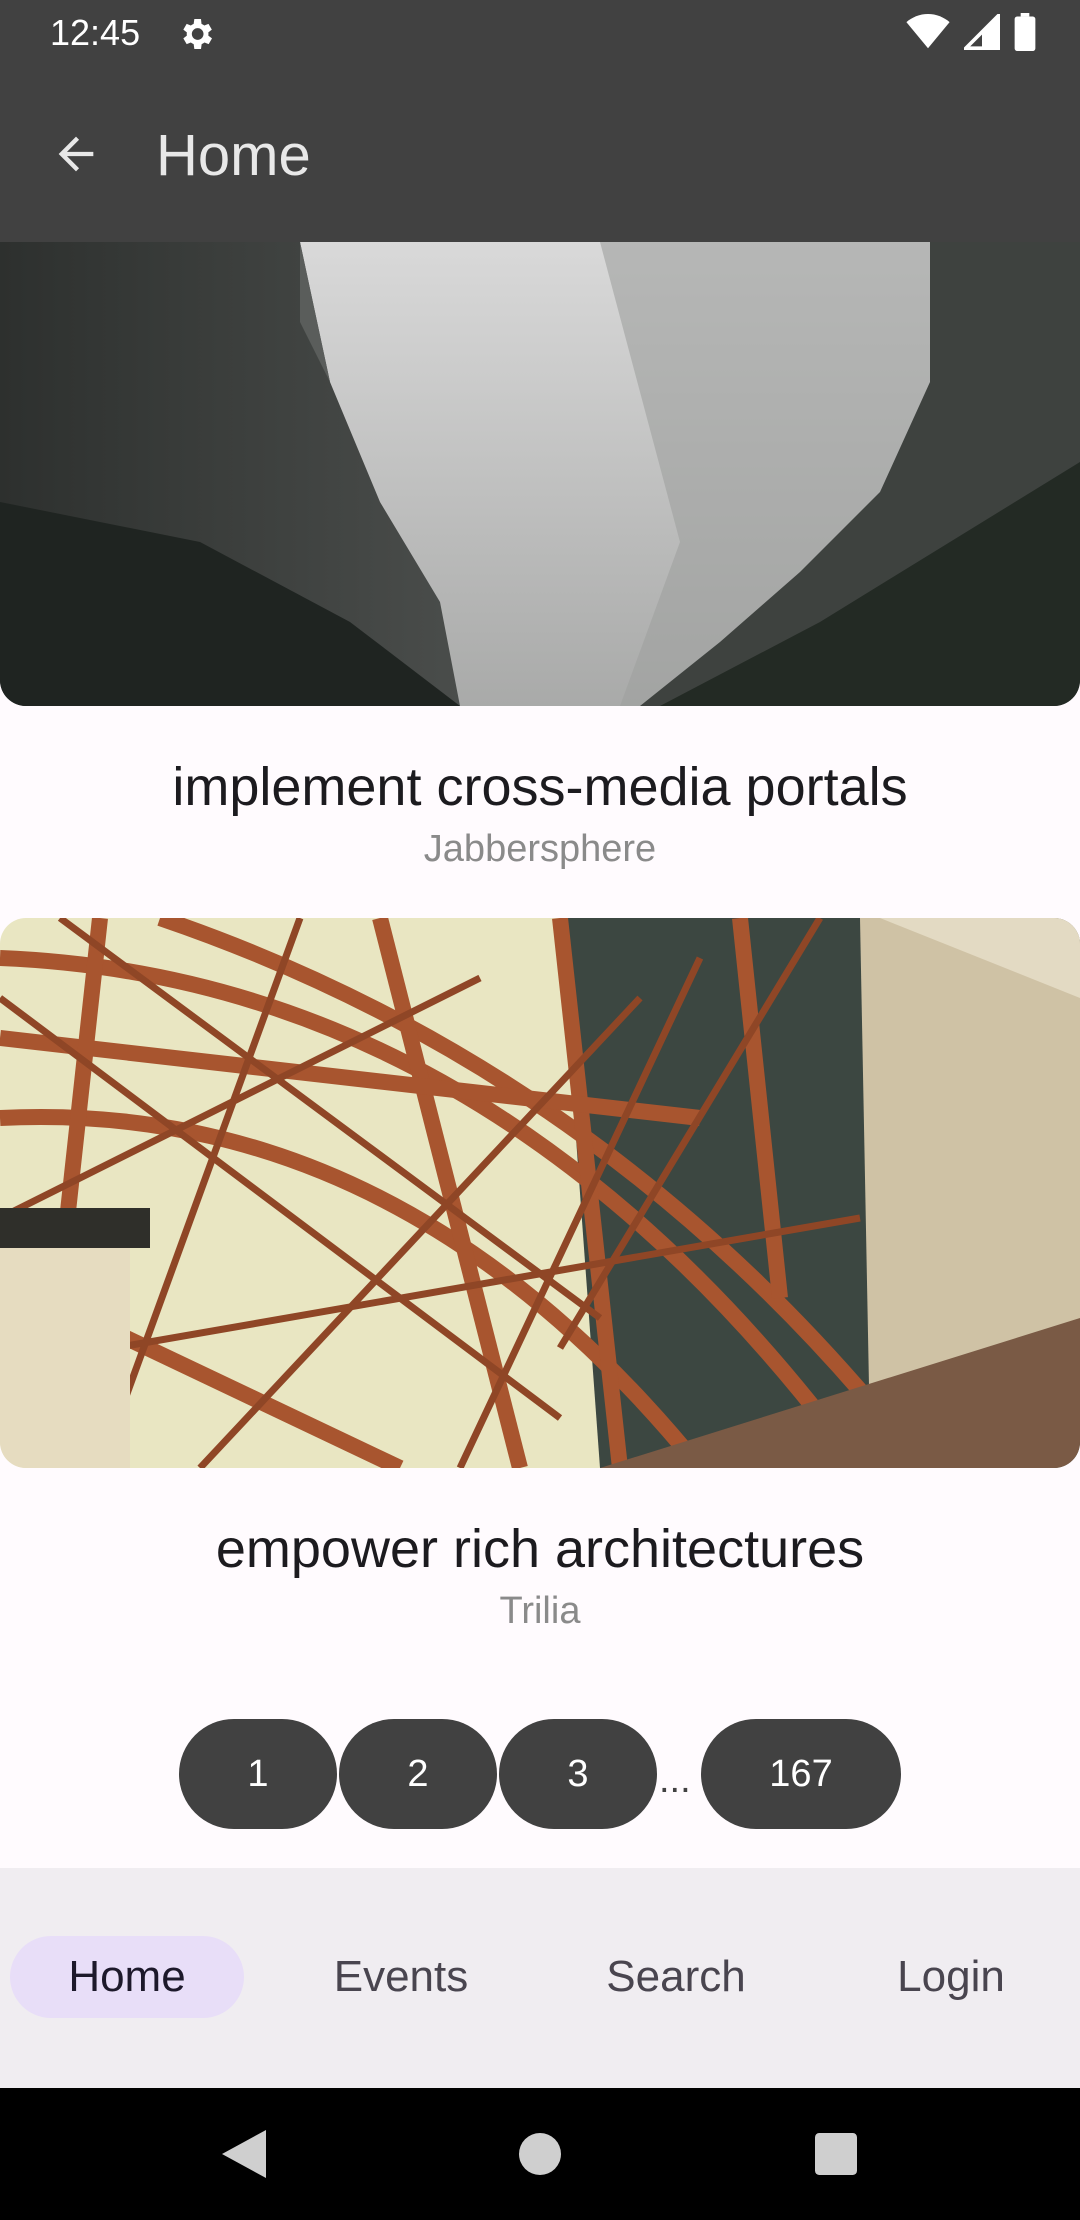 The image size is (1080, 2220). Describe the element at coordinates (540, 849) in the screenshot. I see `card-subtitle: Jabbersphere` at that location.